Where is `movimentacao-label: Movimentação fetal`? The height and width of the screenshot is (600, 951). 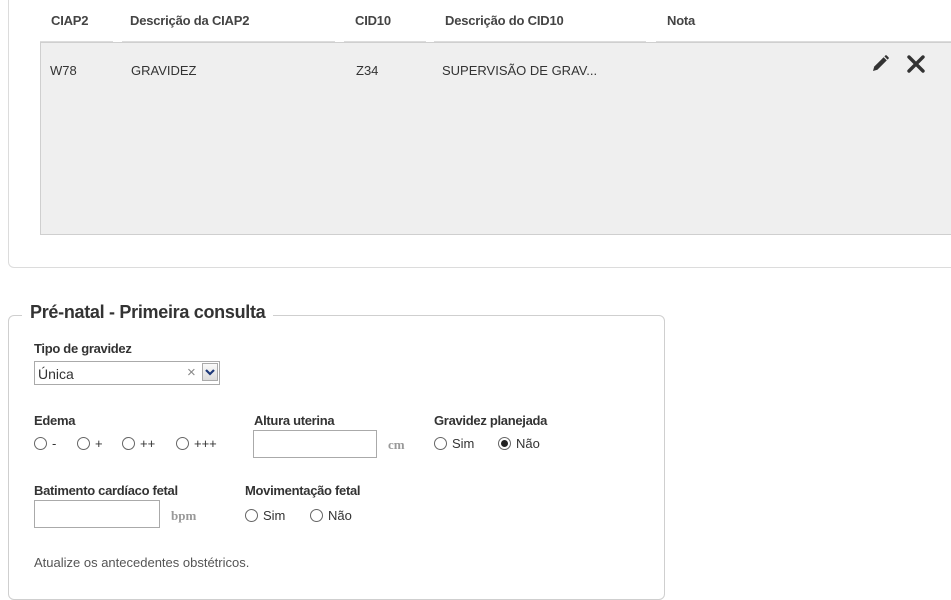 movimentacao-label: Movimentação fetal is located at coordinates (303, 490).